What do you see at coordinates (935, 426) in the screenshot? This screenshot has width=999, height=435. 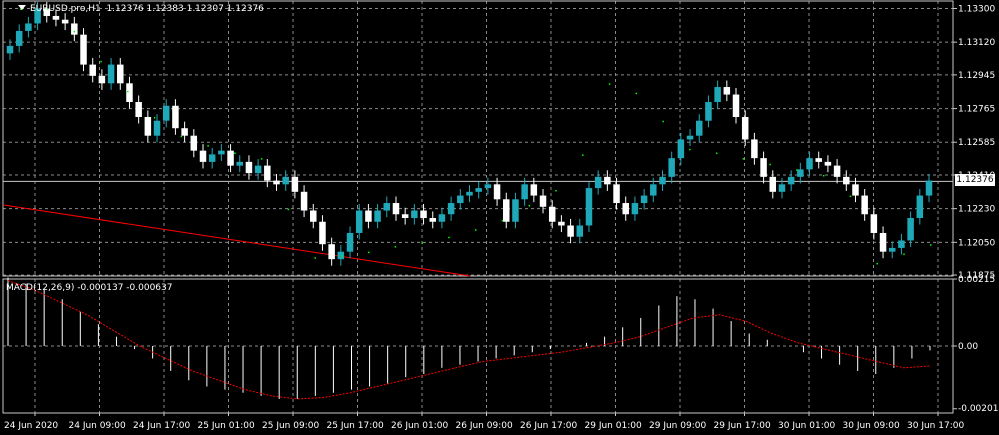 I see `time-tick-label: 30 Jun 17:00` at bounding box center [935, 426].